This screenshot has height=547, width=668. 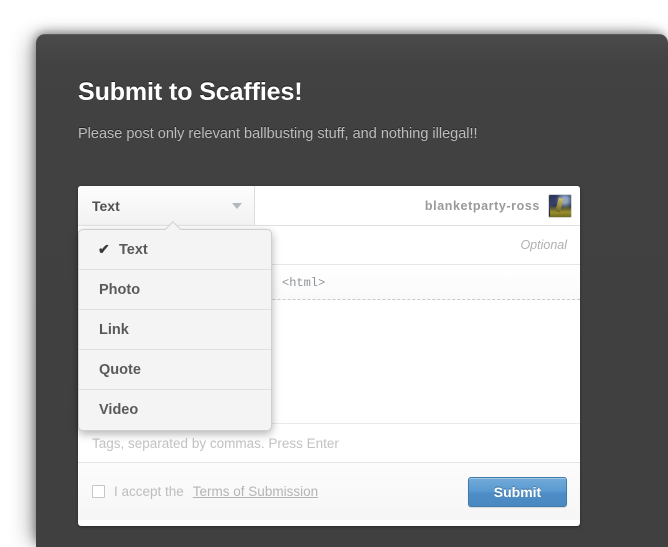 I want to click on post-type-selected-label: Text, so click(x=106, y=205).